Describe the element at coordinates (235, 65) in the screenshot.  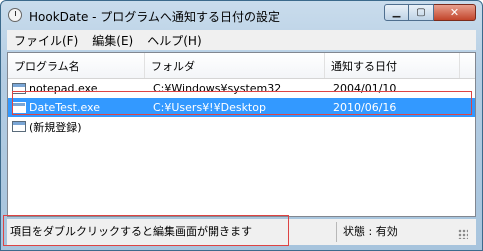
I see `column-header-folder: フォルダ` at that location.